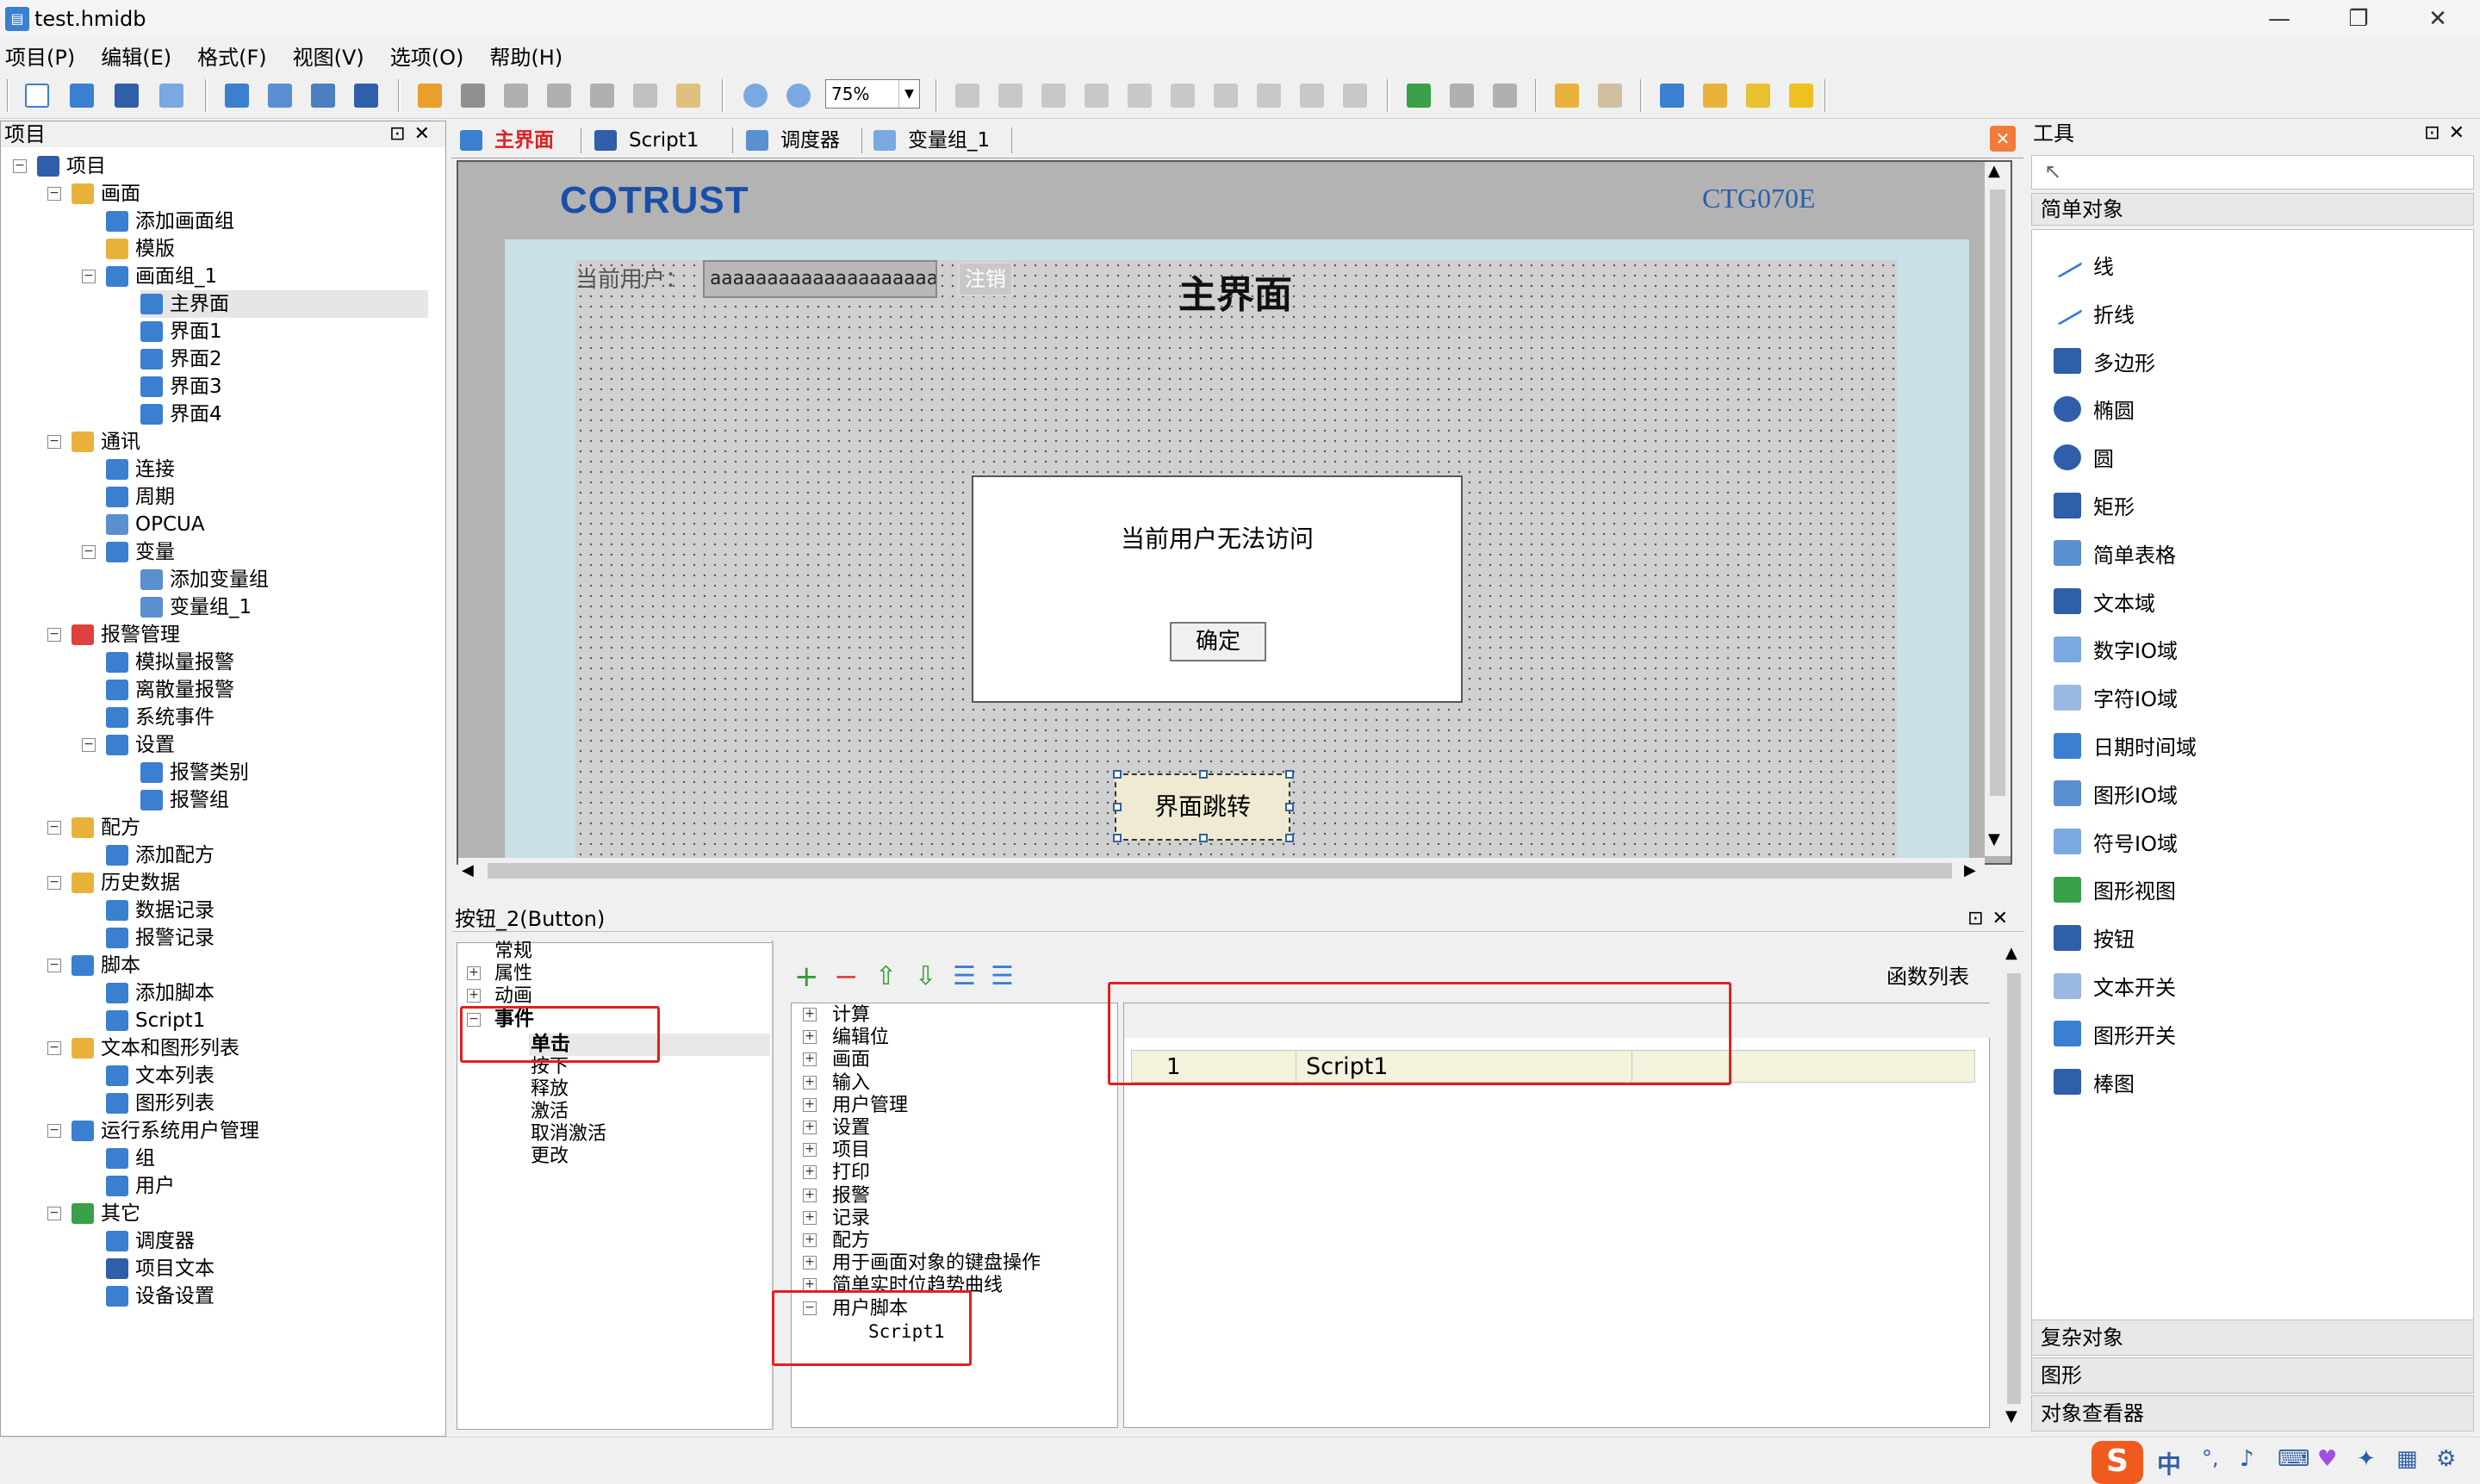 Image resolution: width=2480 pixels, height=1484 pixels. I want to click on section-graphics: 图形, so click(2252, 1375).